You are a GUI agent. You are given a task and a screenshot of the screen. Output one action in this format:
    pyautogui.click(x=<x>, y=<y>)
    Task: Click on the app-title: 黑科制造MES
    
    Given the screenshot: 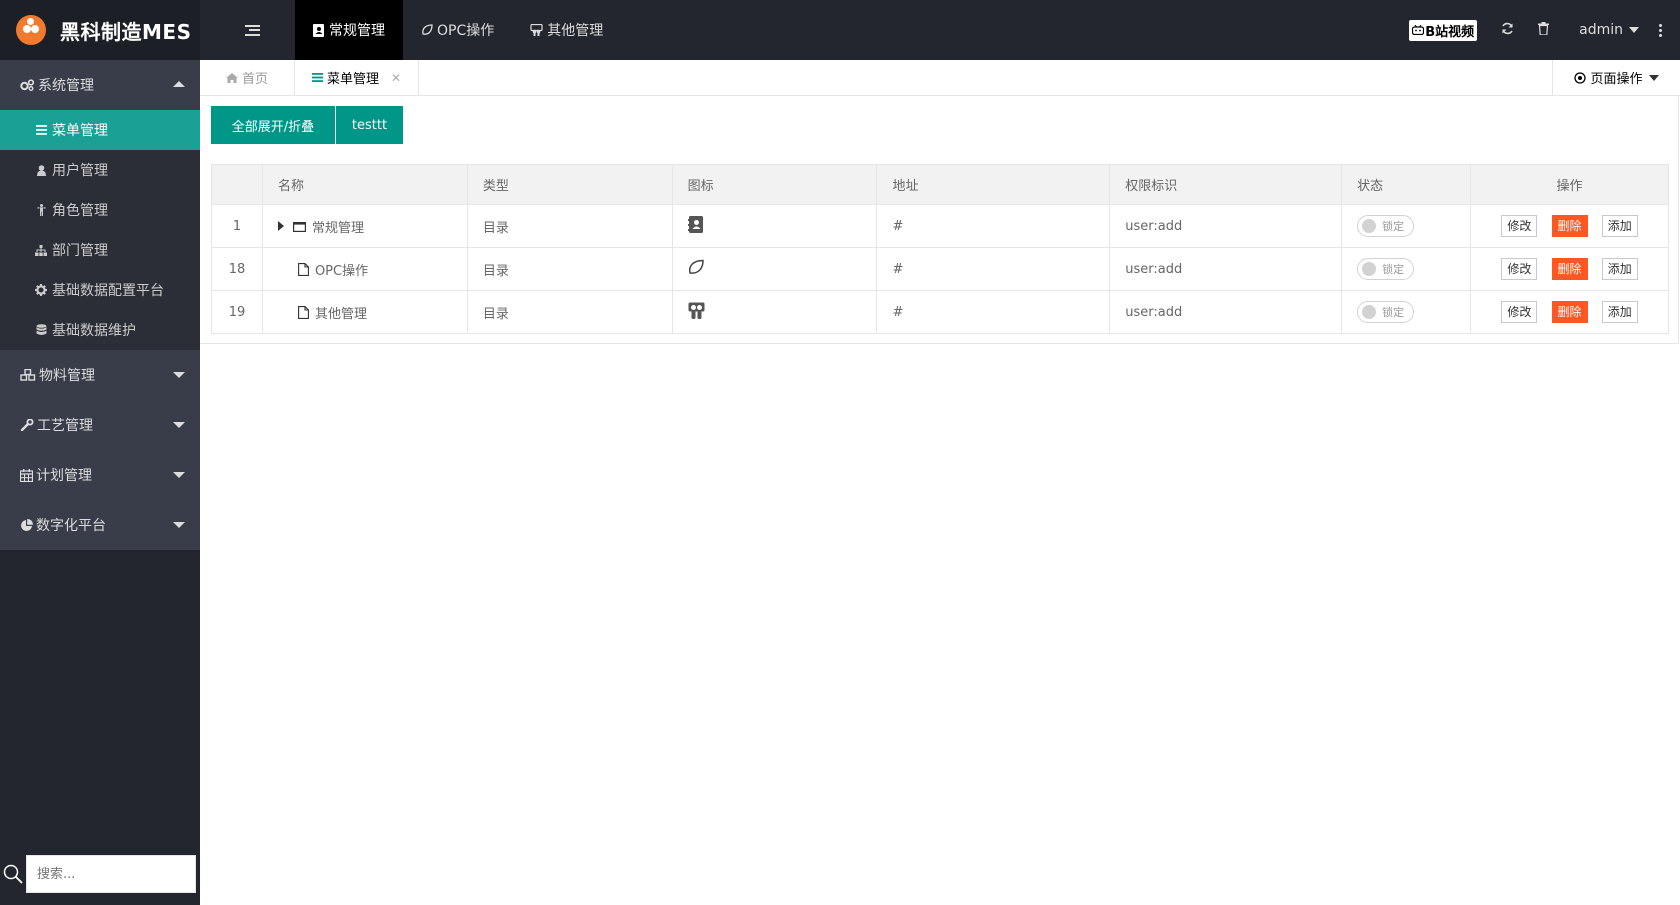 What is the action you would take?
    pyautogui.click(x=126, y=31)
    